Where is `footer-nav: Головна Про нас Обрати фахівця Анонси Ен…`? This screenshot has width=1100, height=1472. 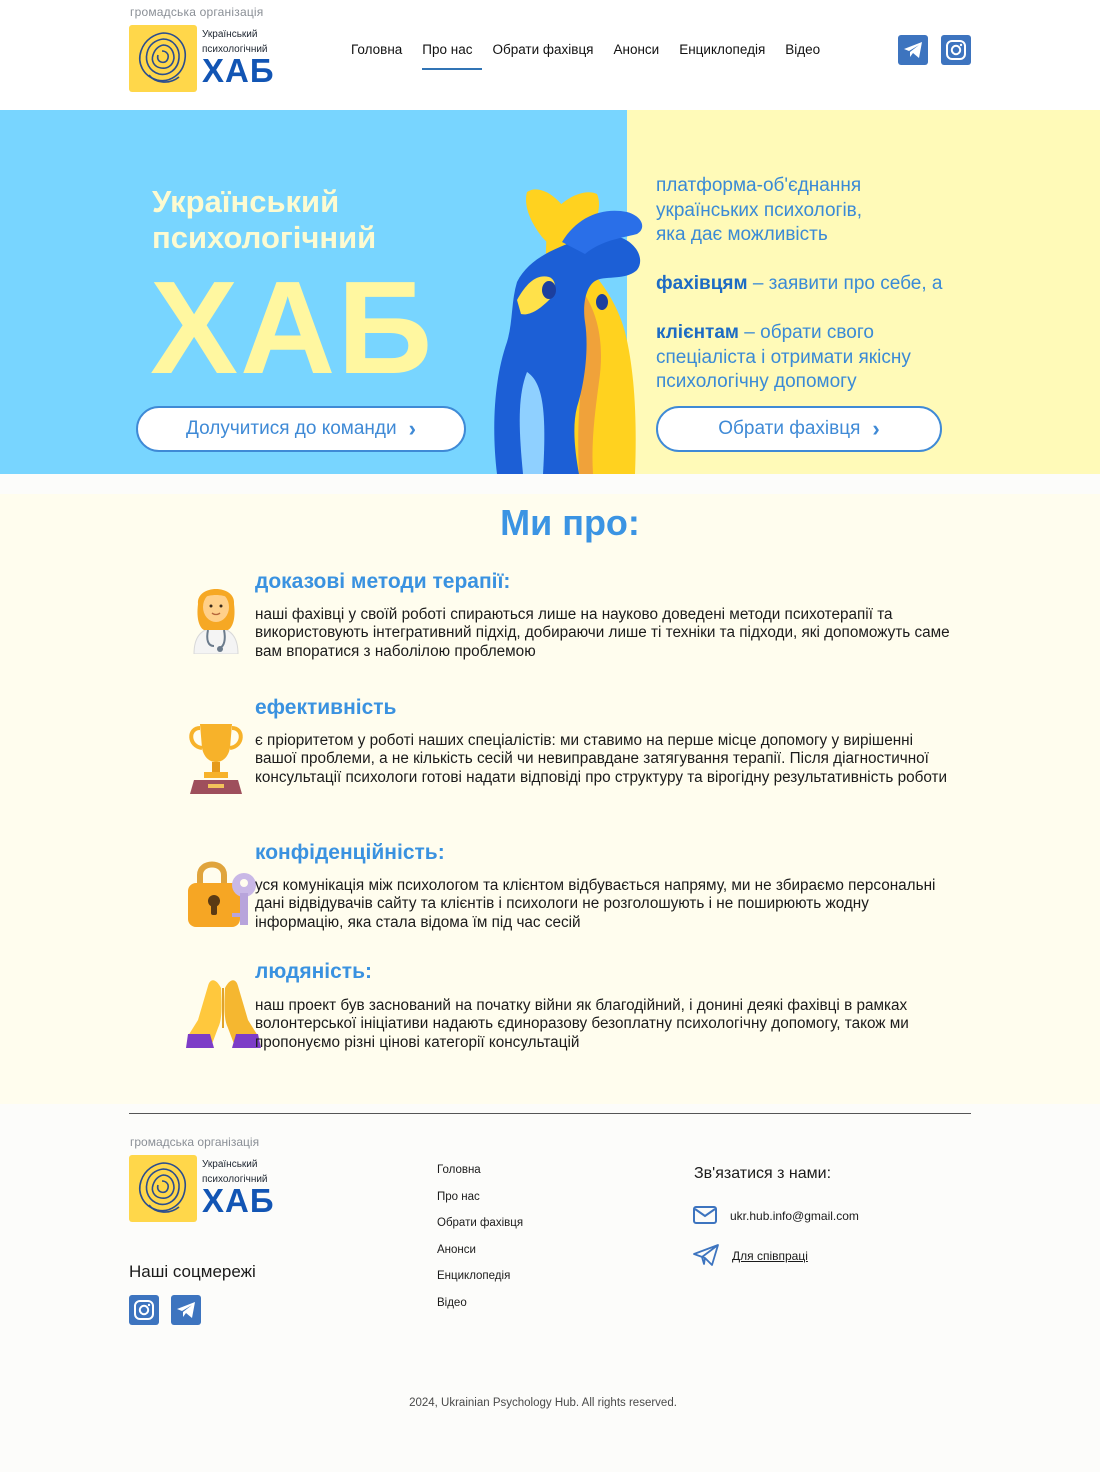 footer-nav: Головна Про нас Обрати фахівця Анонси Ен… is located at coordinates (480, 1243).